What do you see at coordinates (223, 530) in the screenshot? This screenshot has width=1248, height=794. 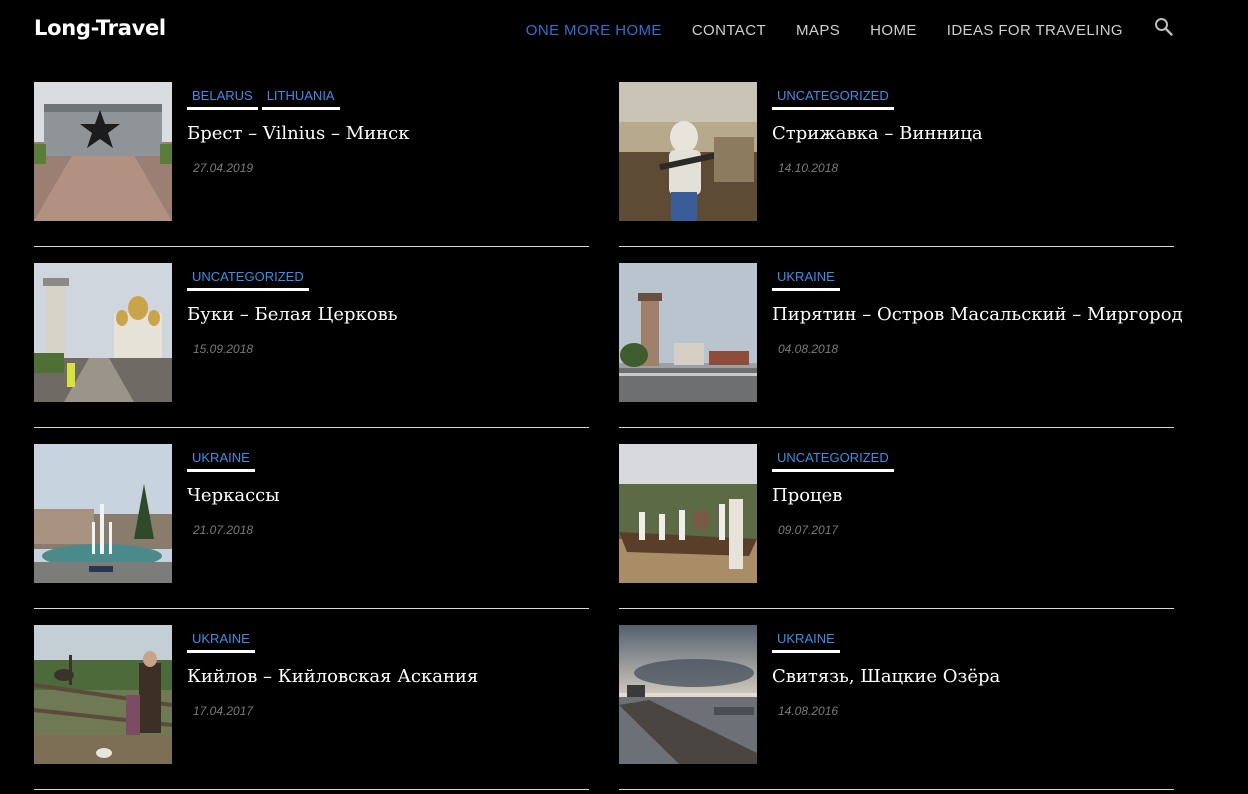 I see `post-date: 21.07.2018` at bounding box center [223, 530].